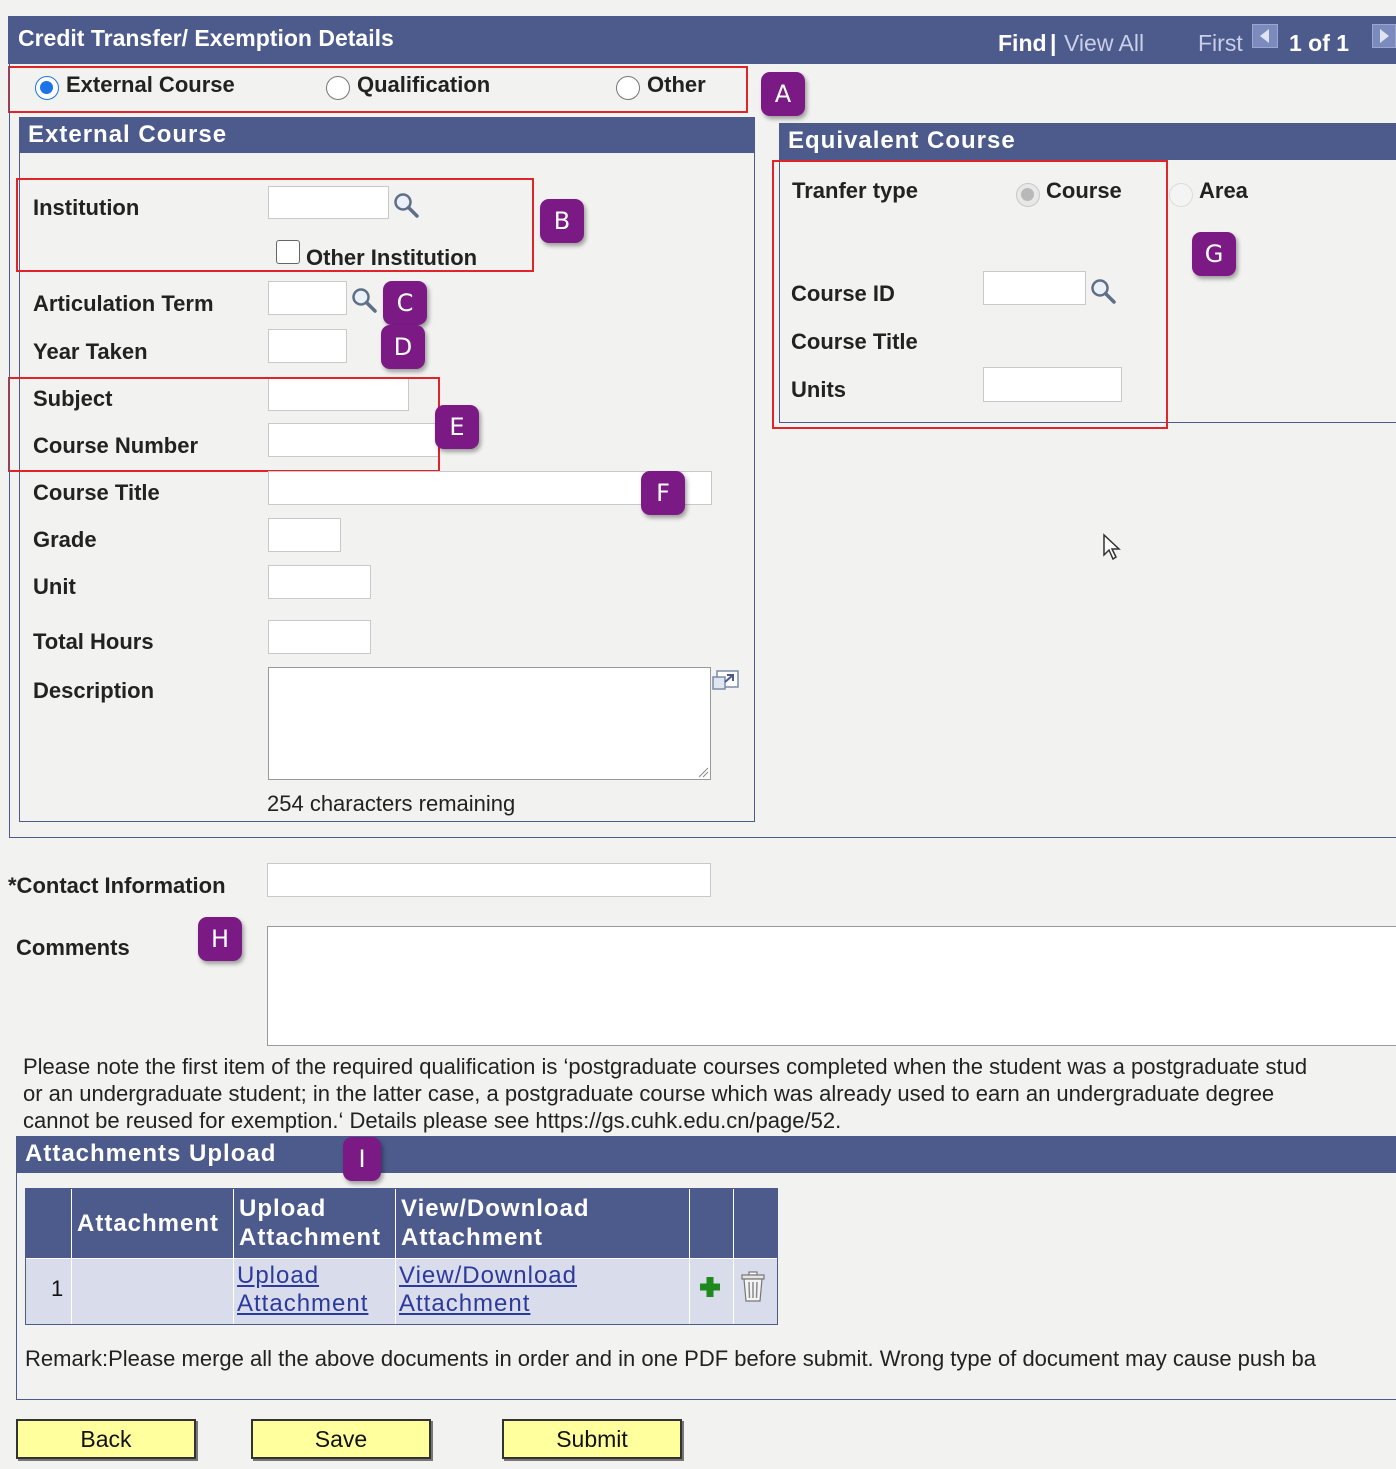 Image resolution: width=1396 pixels, height=1469 pixels. Describe the element at coordinates (341, 1439) in the screenshot. I see `save-button: Save` at that location.